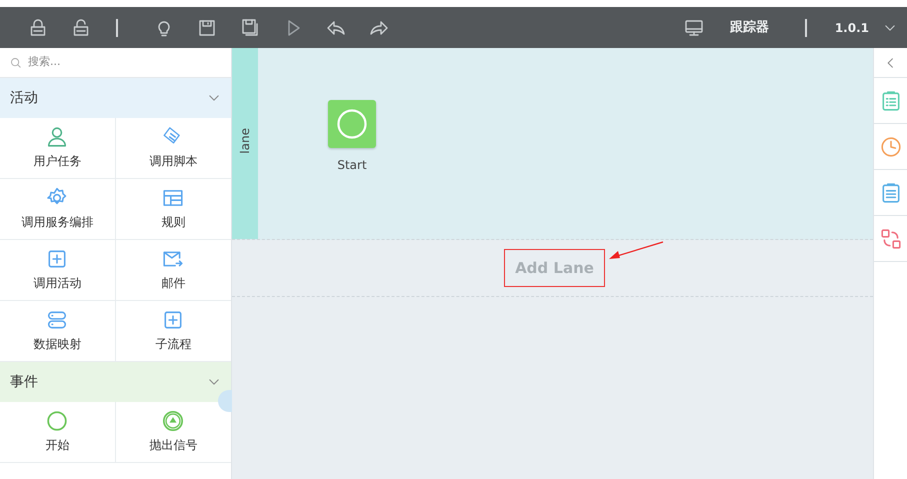 This screenshot has height=479, width=907. I want to click on group-title: 活动, so click(24, 98).